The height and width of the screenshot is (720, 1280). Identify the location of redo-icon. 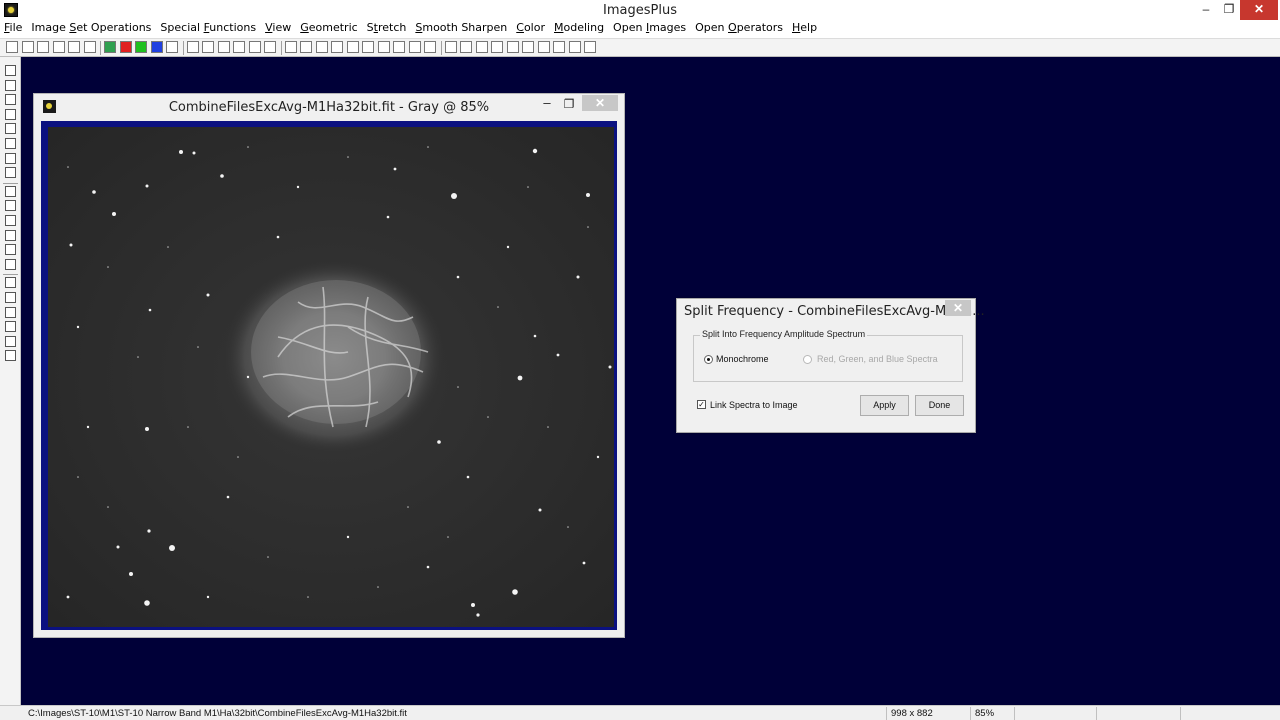
(208, 47).